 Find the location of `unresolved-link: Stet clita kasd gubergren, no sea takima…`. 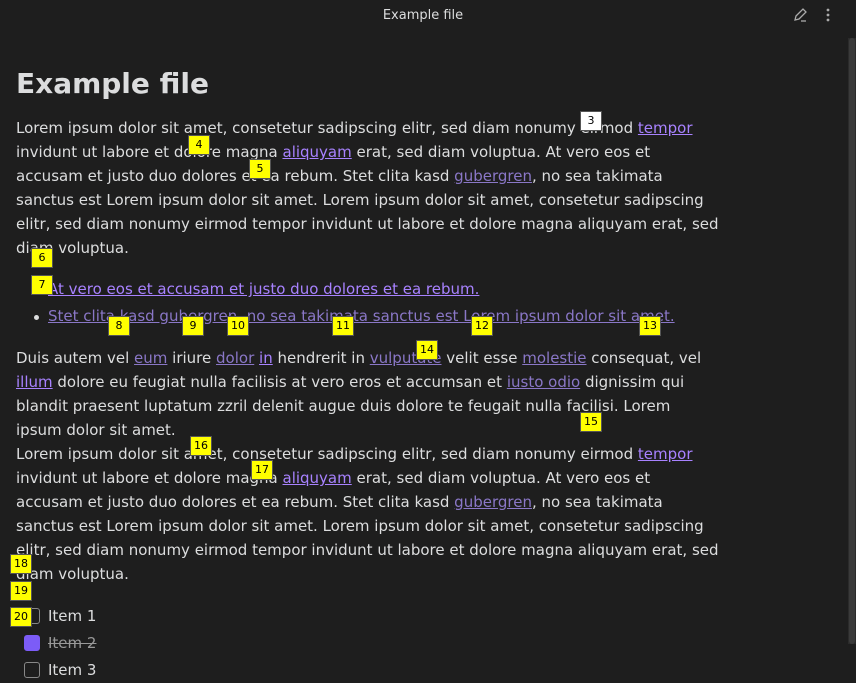

unresolved-link: Stet clita kasd gubergren, no sea takima… is located at coordinates (361, 316).